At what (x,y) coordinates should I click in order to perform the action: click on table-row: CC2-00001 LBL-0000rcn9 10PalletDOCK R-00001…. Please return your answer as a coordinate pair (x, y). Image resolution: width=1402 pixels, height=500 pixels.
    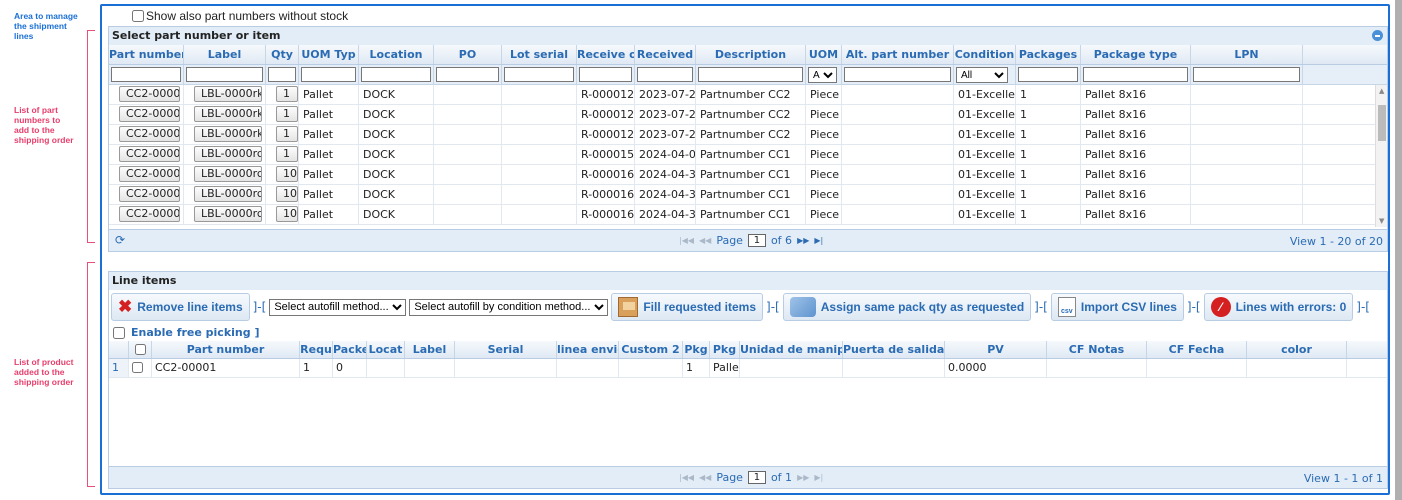
    Looking at the image, I should click on (748, 175).